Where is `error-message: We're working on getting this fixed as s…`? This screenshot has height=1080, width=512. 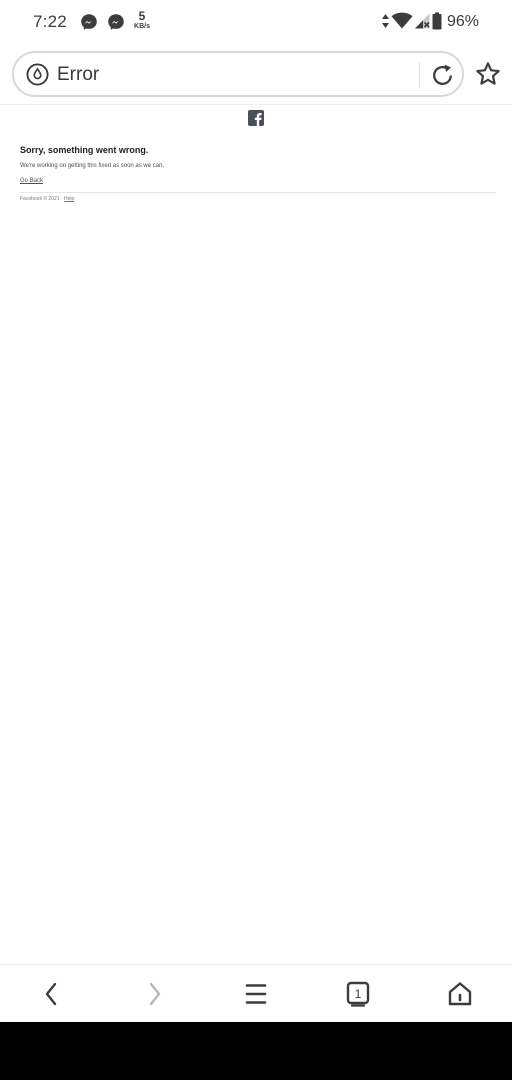 error-message: We're working on getting this fixed as s… is located at coordinates (92, 166).